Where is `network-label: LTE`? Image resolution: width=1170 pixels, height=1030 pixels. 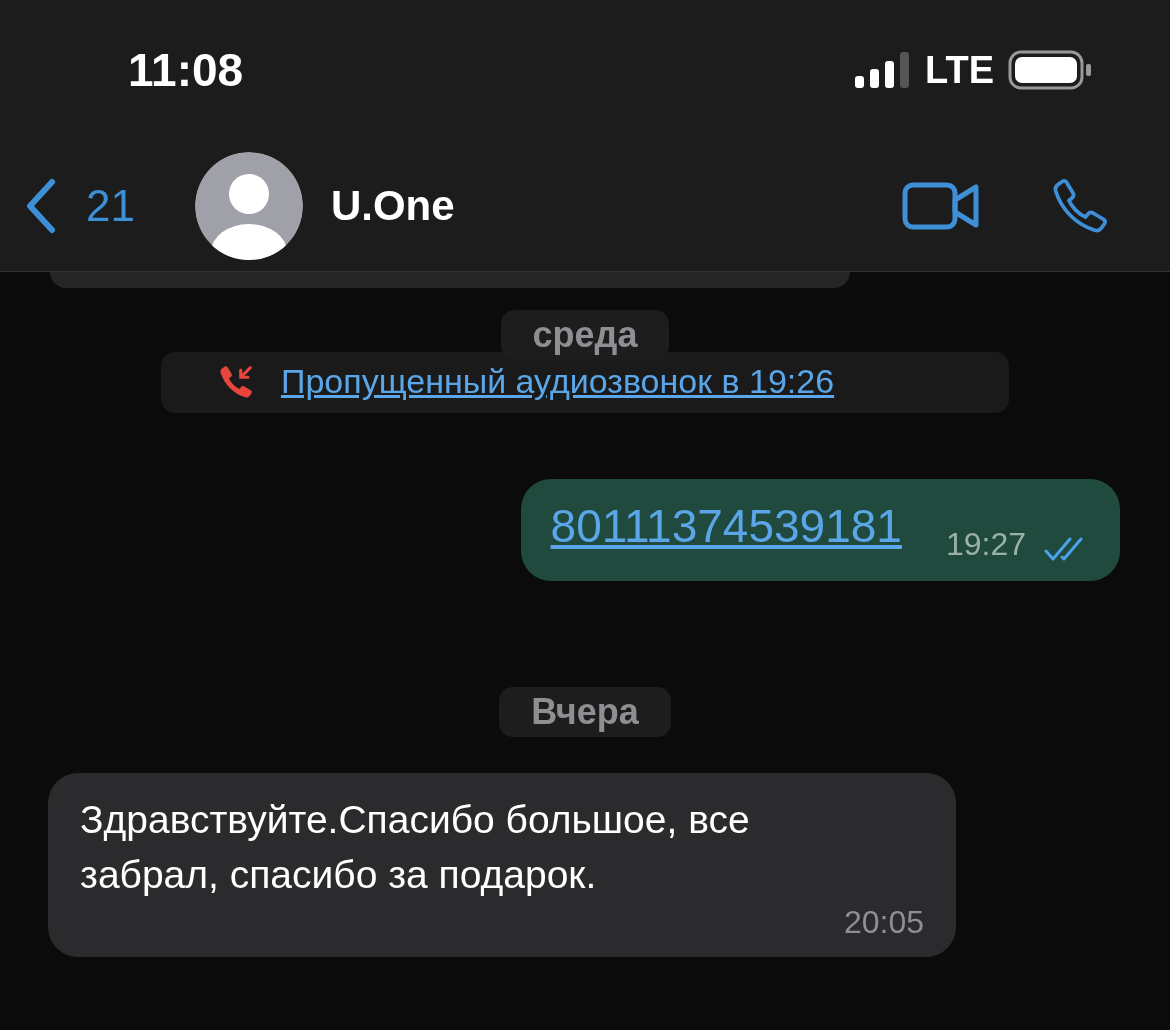 network-label: LTE is located at coordinates (959, 70).